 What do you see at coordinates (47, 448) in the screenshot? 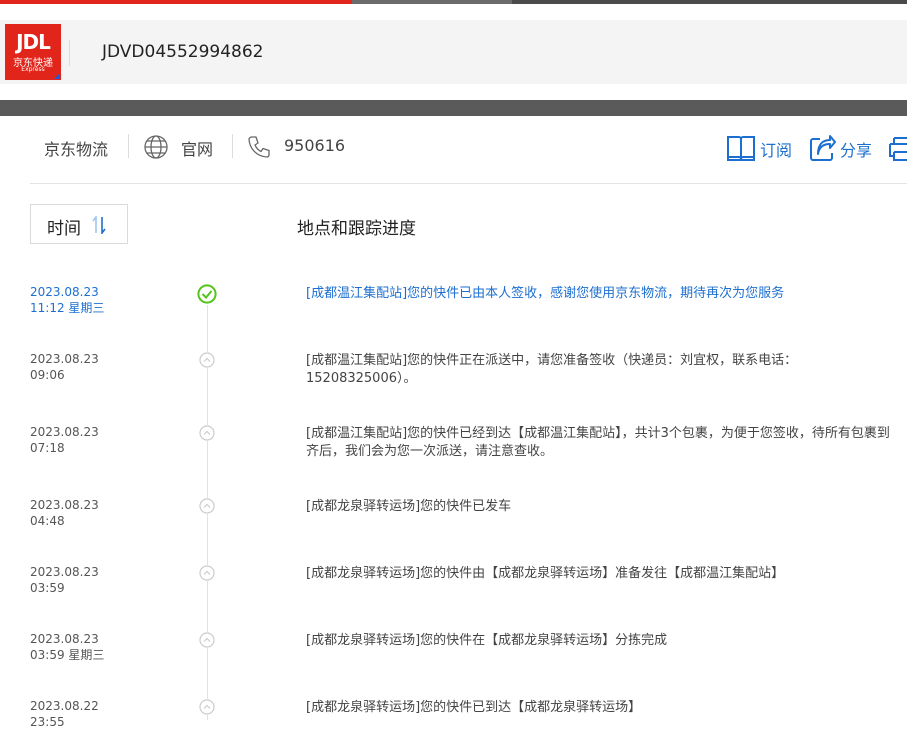
I see `event-time: 07:18` at bounding box center [47, 448].